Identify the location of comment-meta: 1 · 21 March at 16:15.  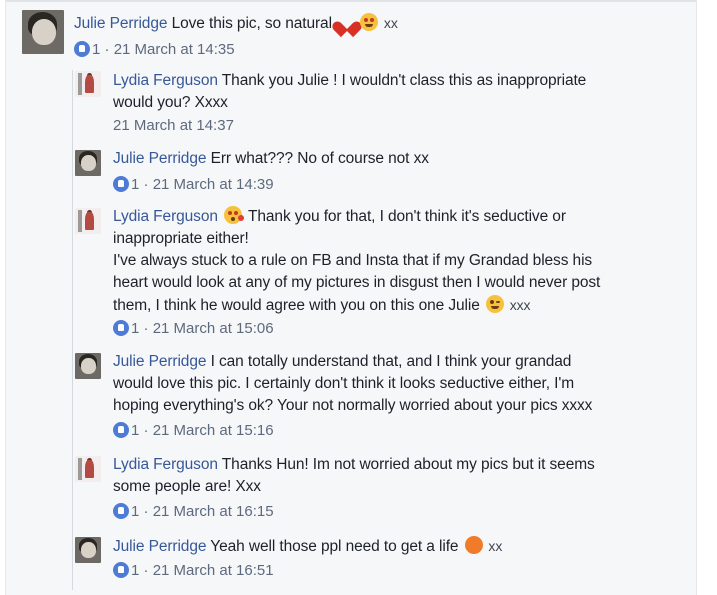
(193, 512).